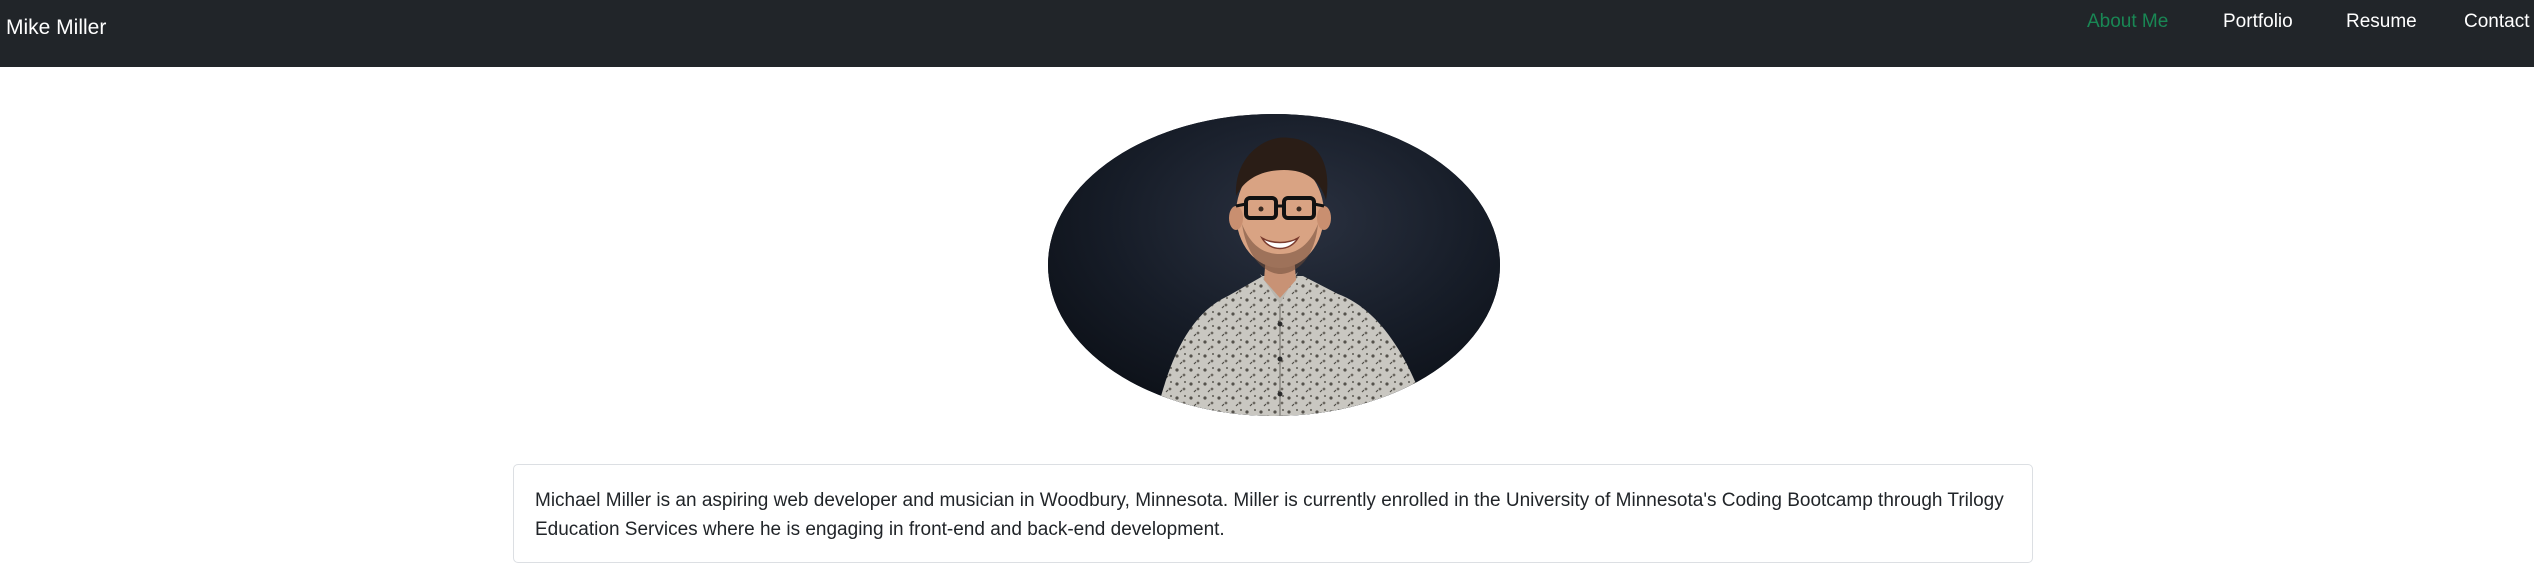 This screenshot has height=575, width=2534. I want to click on nav-link-about-me: About Me, so click(2127, 22).